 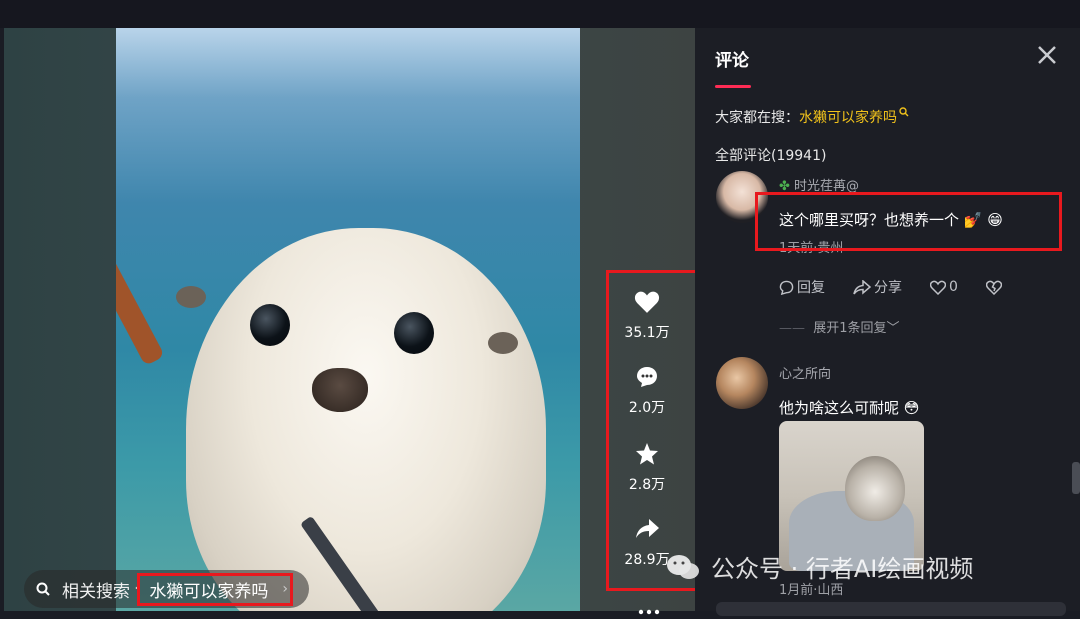 I want to click on tab-comments: 评论, so click(x=732, y=58).